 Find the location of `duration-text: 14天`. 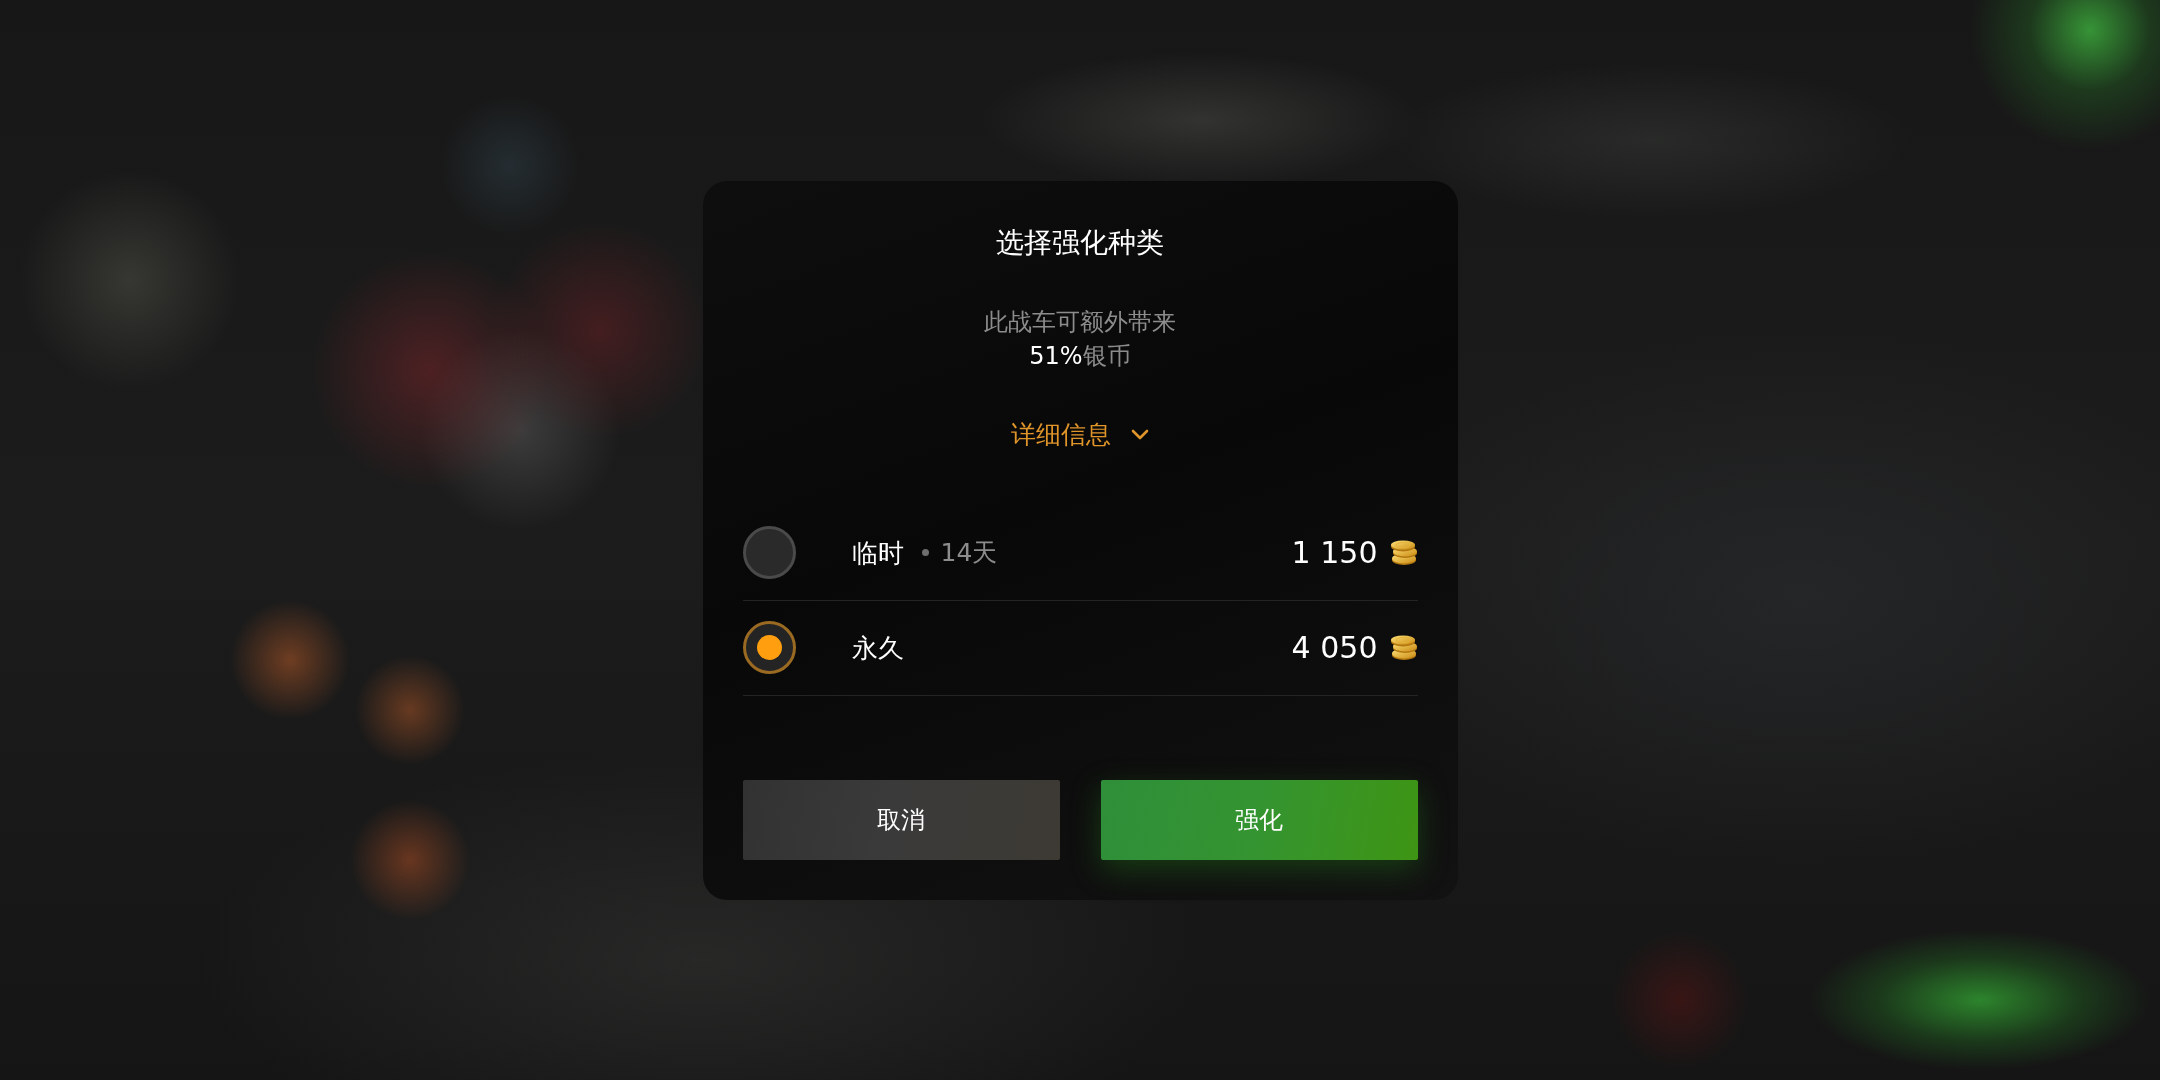

duration-text: 14天 is located at coordinates (969, 552).